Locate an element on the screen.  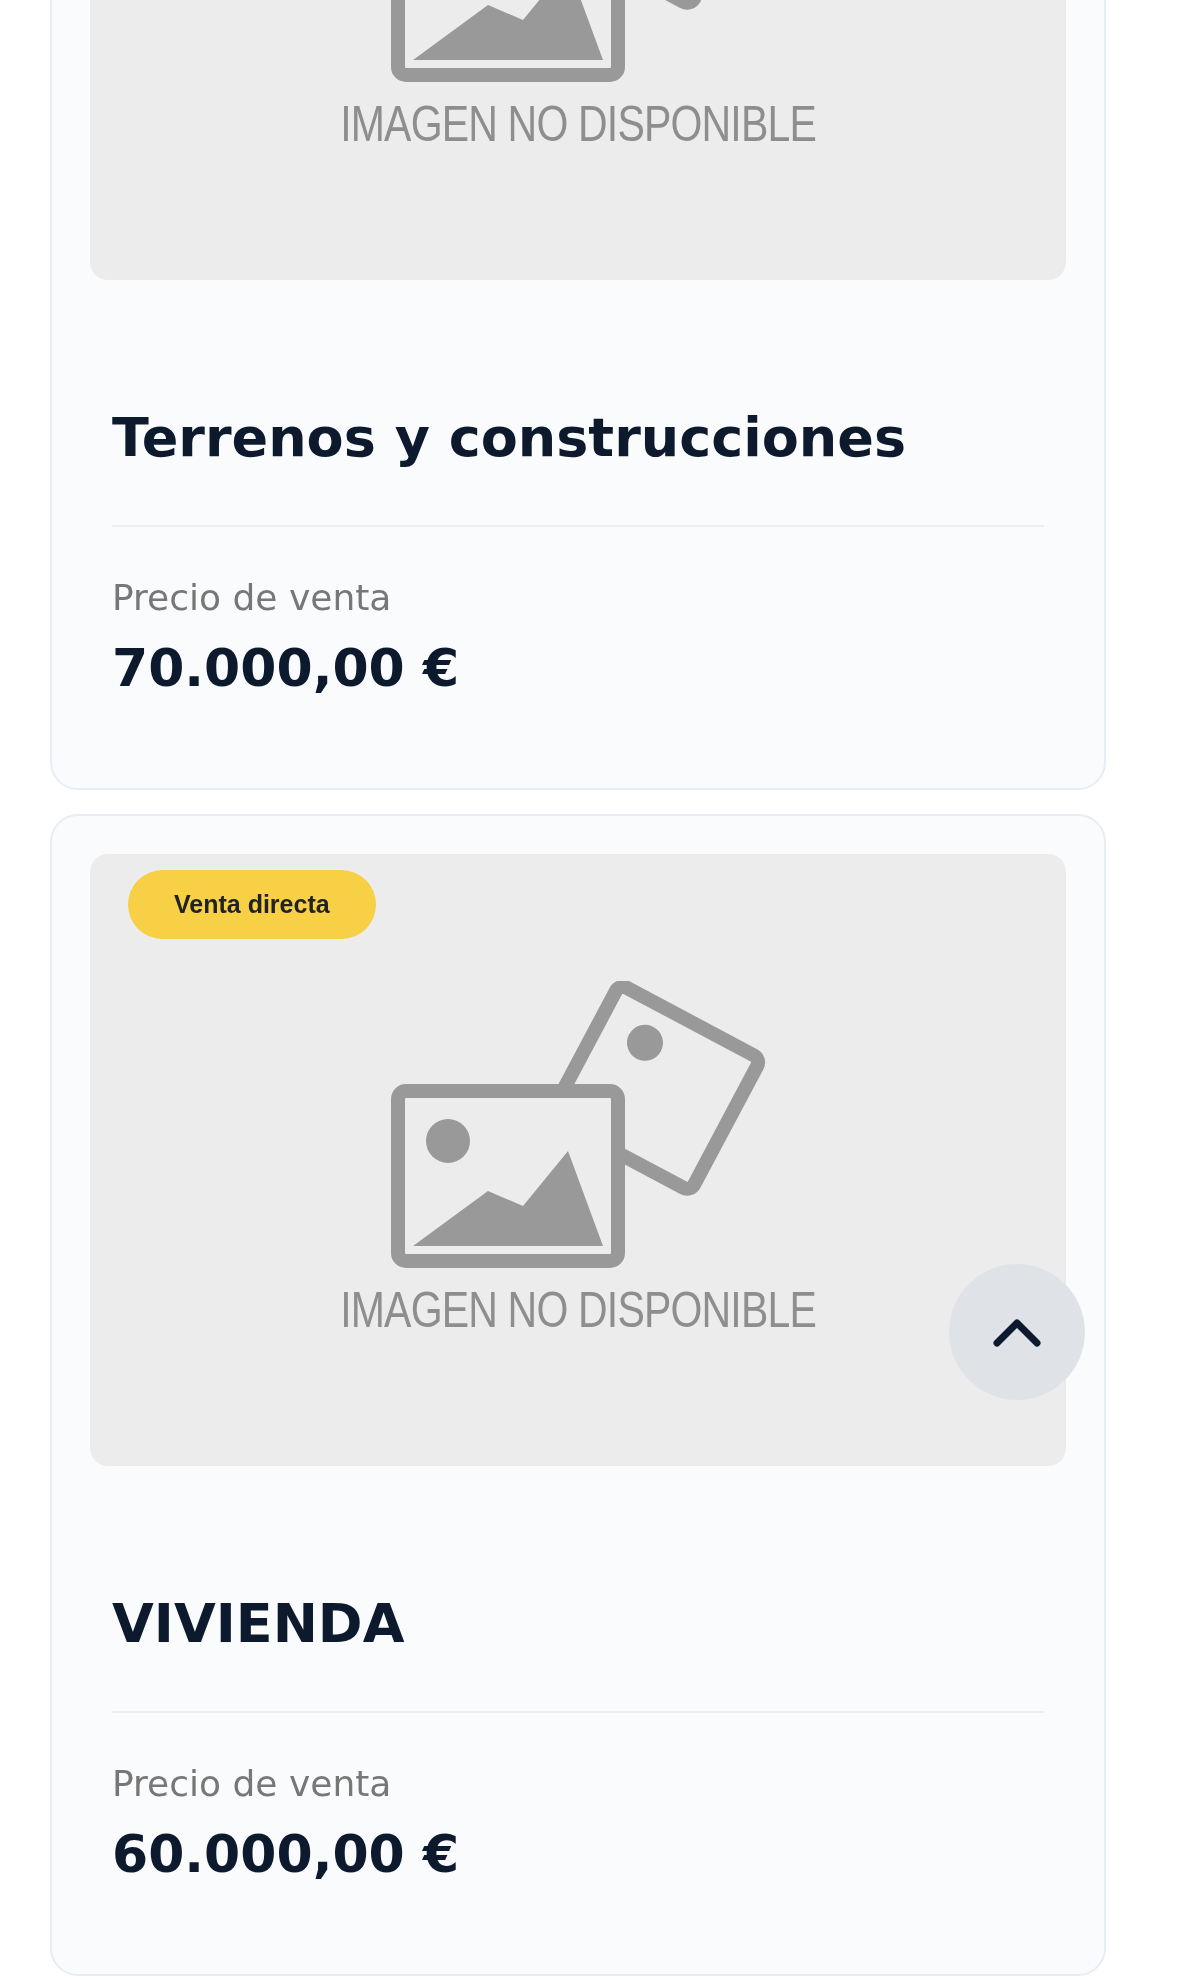
chevron-up-icon is located at coordinates (1017, 1332).